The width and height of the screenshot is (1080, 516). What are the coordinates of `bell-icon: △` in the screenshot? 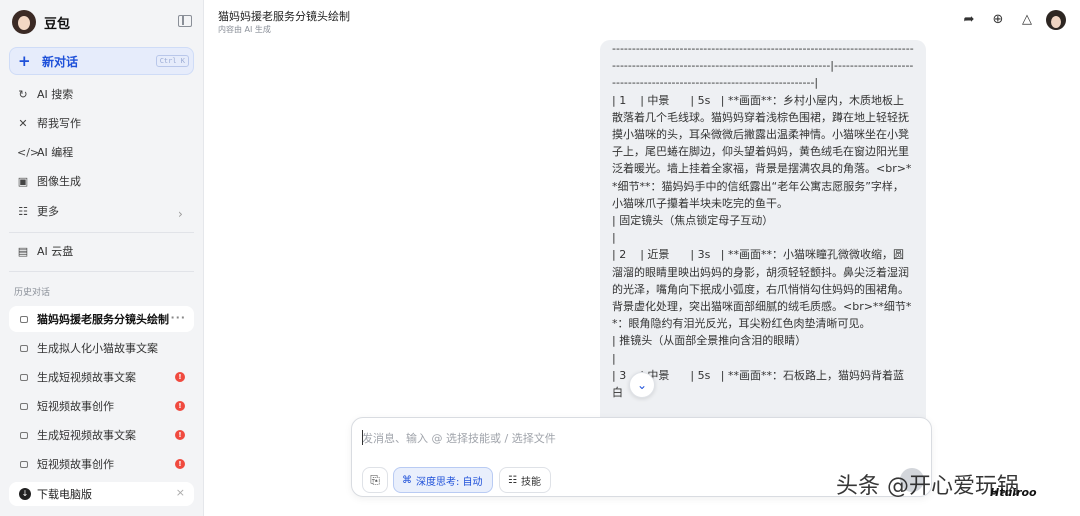 It's located at (1027, 20).